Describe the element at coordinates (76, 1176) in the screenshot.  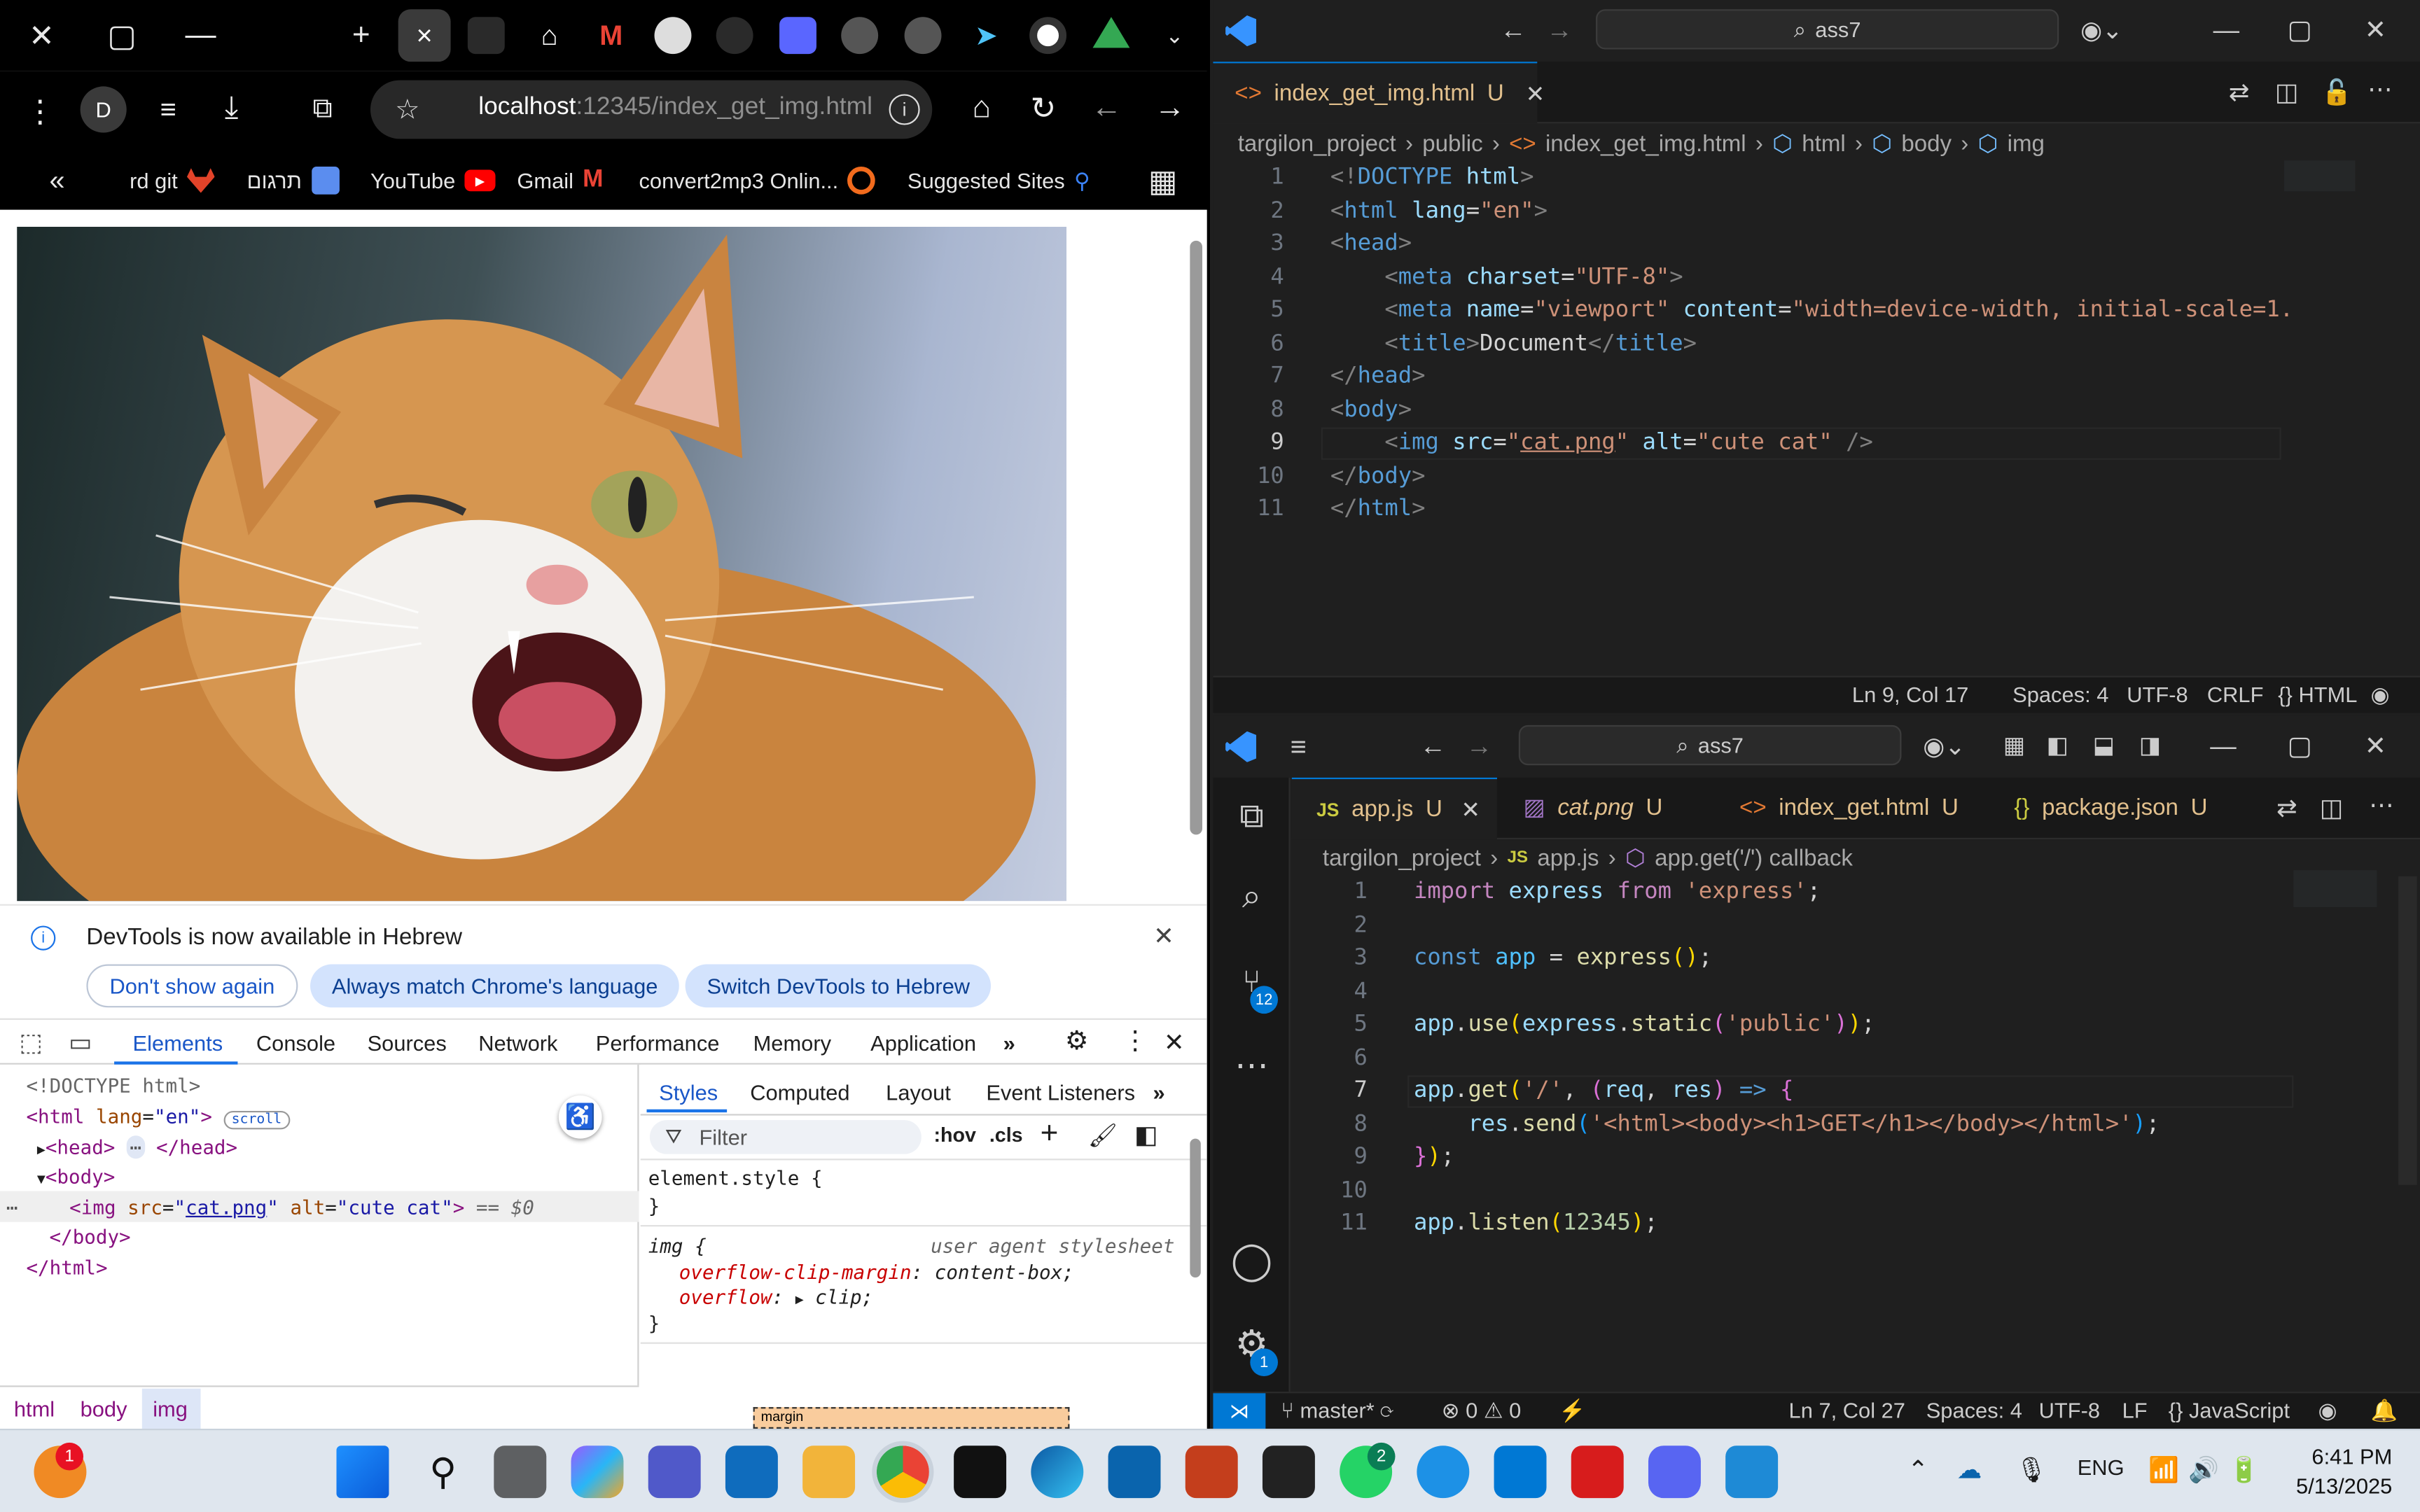
I see `dom-body: ▼<body>` at that location.